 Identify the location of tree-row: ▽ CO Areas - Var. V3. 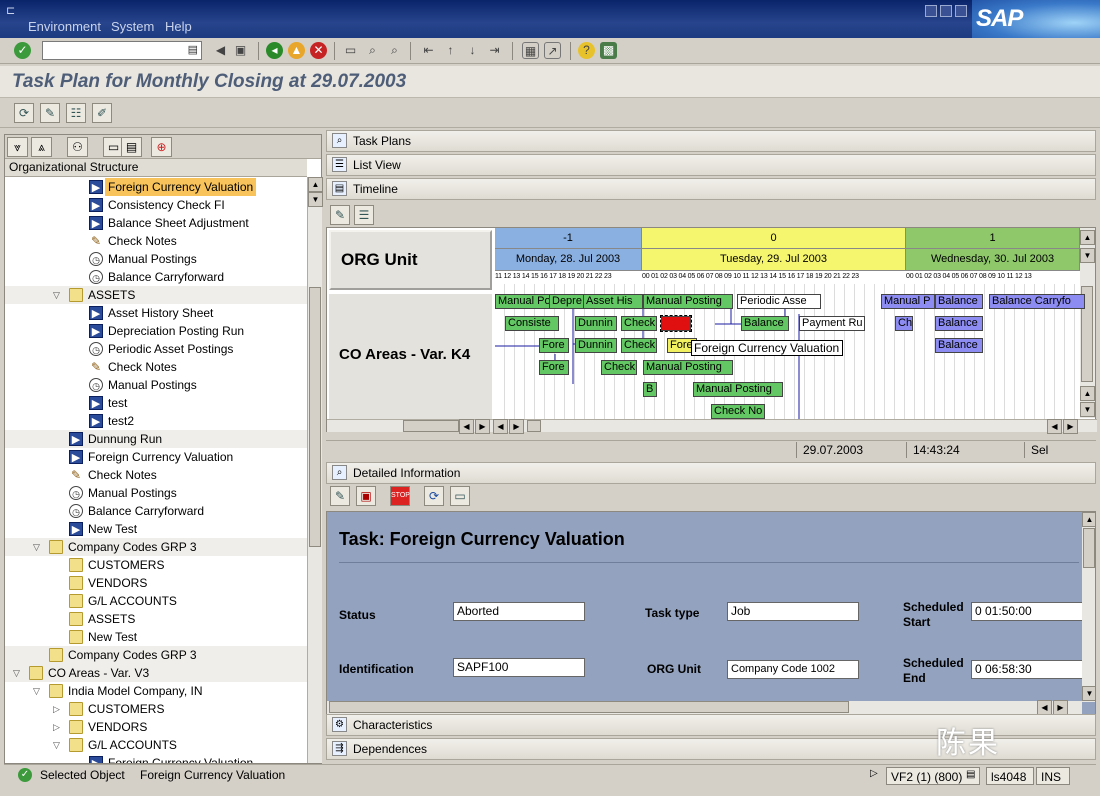
(156, 673).